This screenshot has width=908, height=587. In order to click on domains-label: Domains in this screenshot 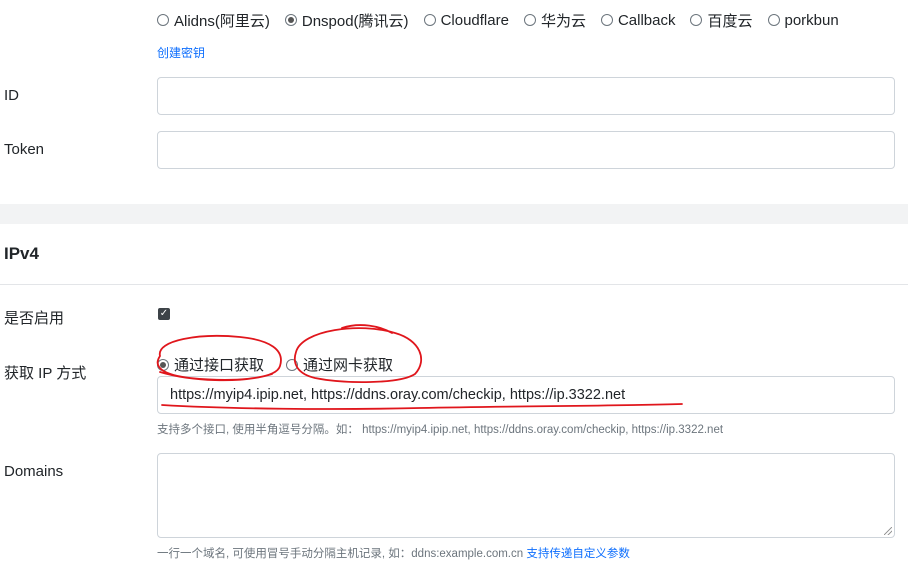, I will do `click(34, 471)`.